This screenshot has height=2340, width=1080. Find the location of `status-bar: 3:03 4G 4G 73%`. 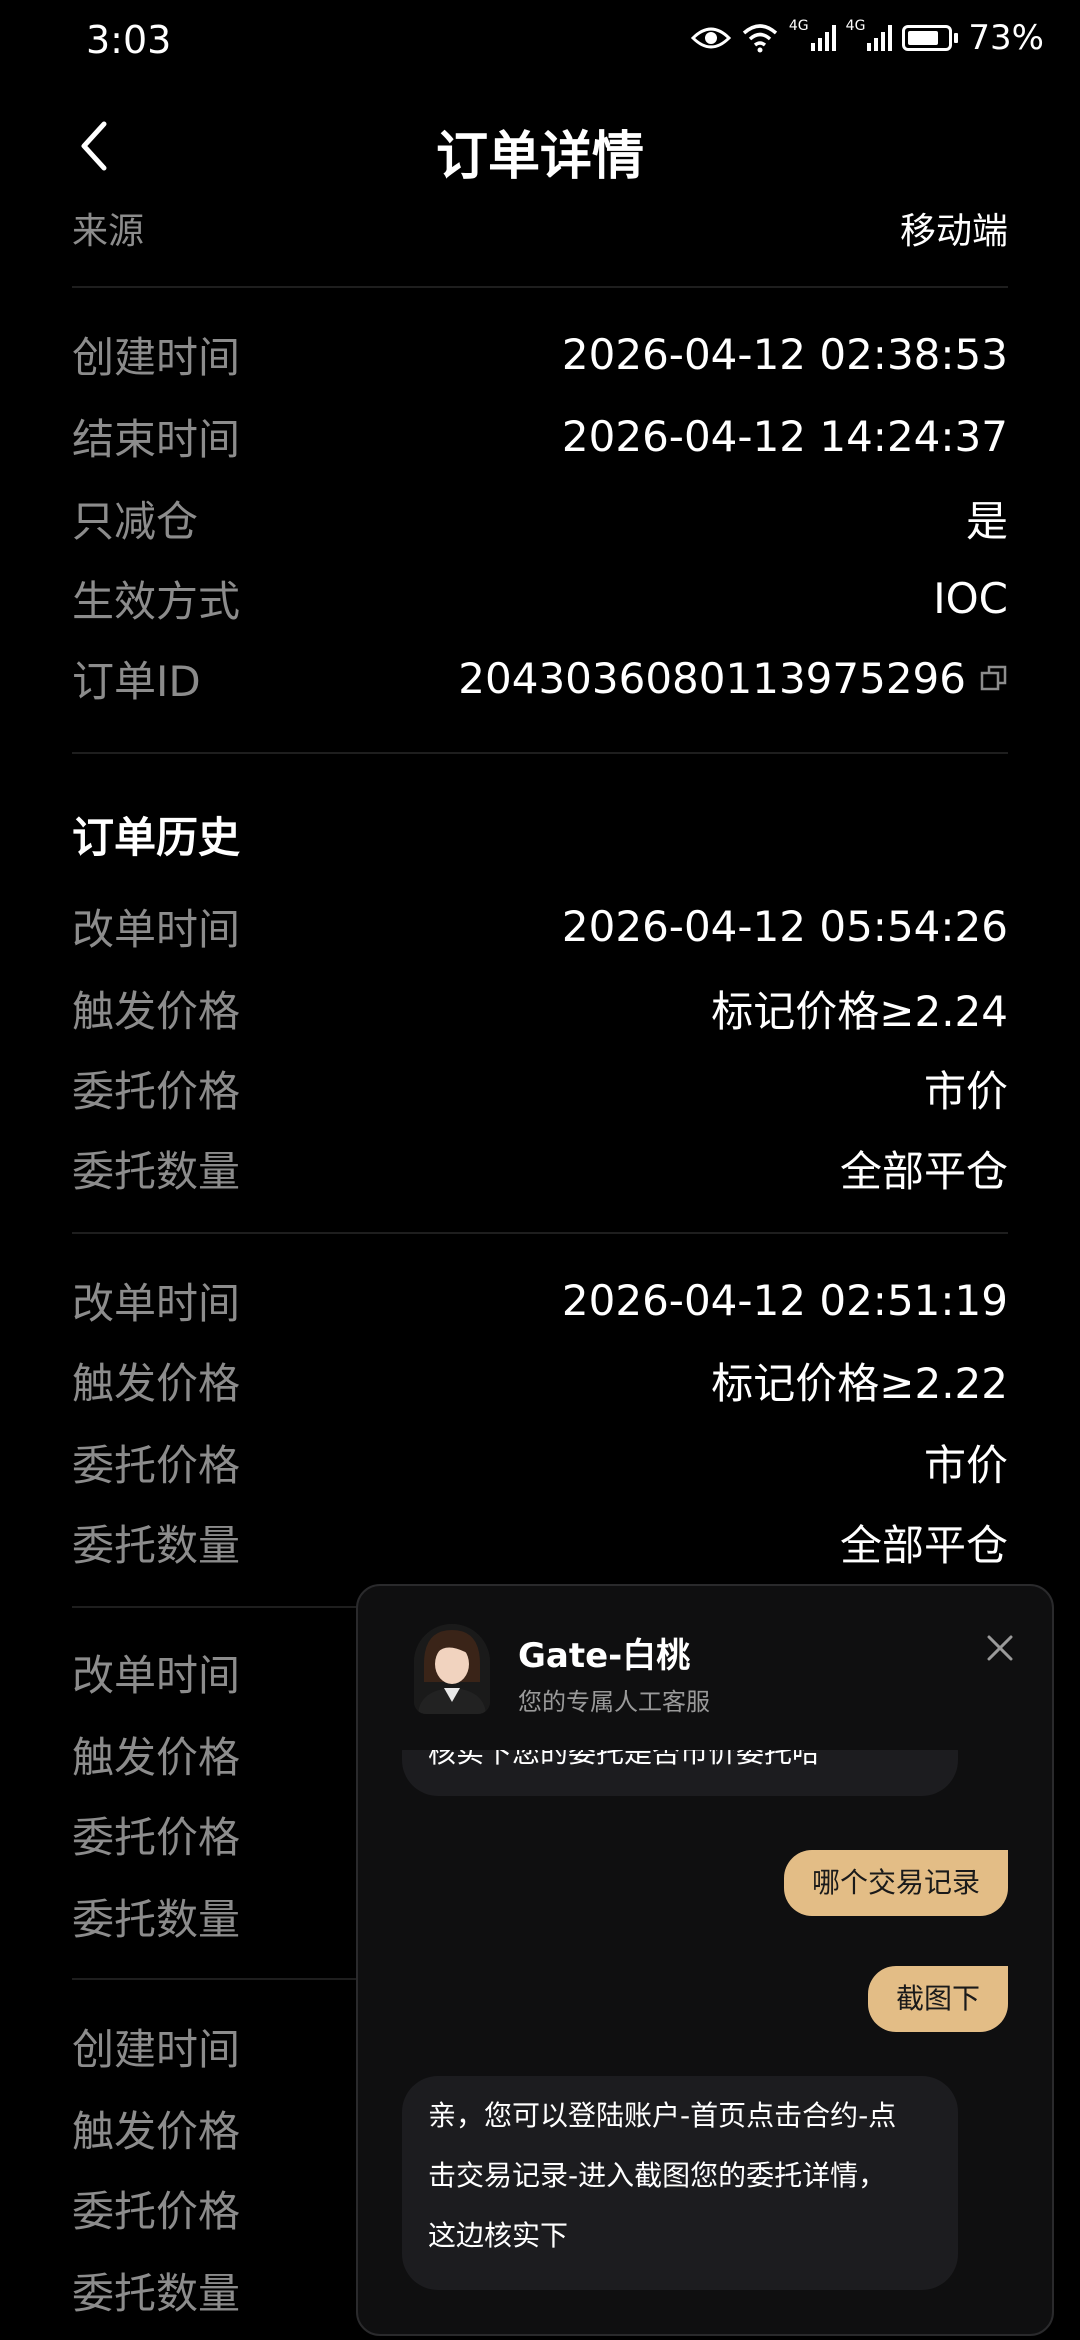

status-bar: 3:03 4G 4G 73% is located at coordinates (540, 42).